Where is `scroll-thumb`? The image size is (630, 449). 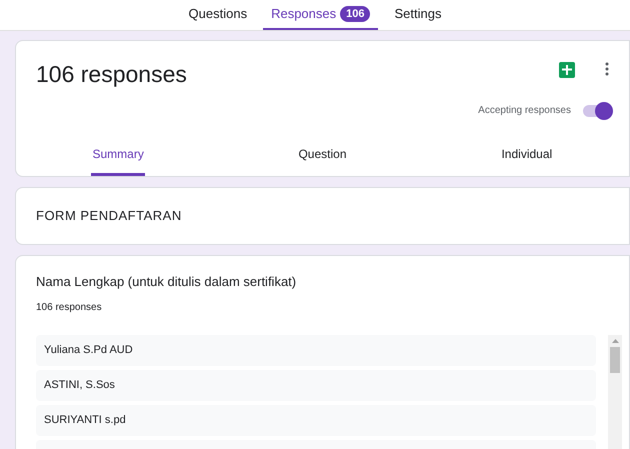 scroll-thumb is located at coordinates (615, 359).